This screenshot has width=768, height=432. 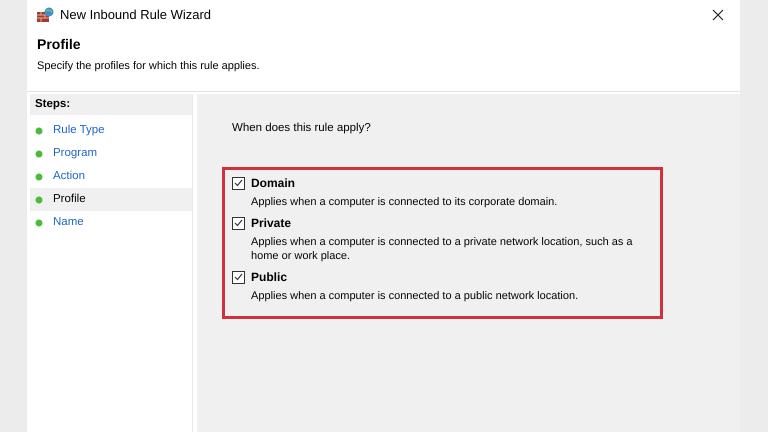 I want to click on step-item: Name, so click(x=111, y=222).